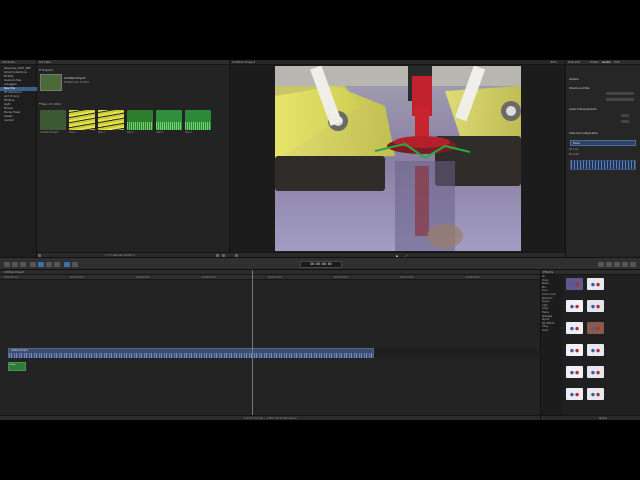 The width and height of the screenshot is (640, 480). I want to click on clip-item: Untitled Project, so click(53, 122).